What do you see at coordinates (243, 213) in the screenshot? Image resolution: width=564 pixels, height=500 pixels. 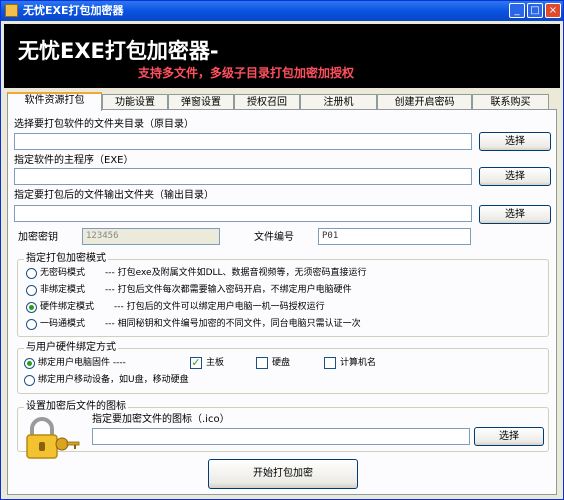 I see `output-dir-input` at bounding box center [243, 213].